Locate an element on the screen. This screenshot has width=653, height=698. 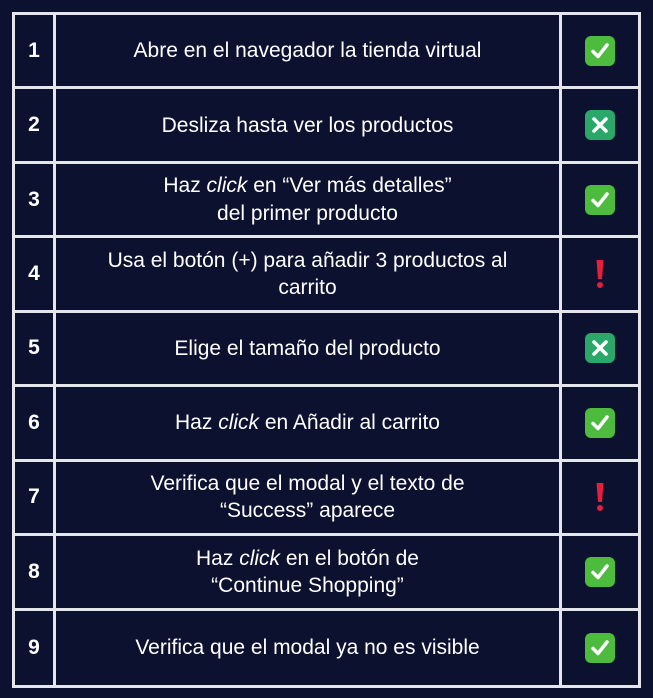
step-description: Verifica que el modal ya no es visible is located at coordinates (309, 647).